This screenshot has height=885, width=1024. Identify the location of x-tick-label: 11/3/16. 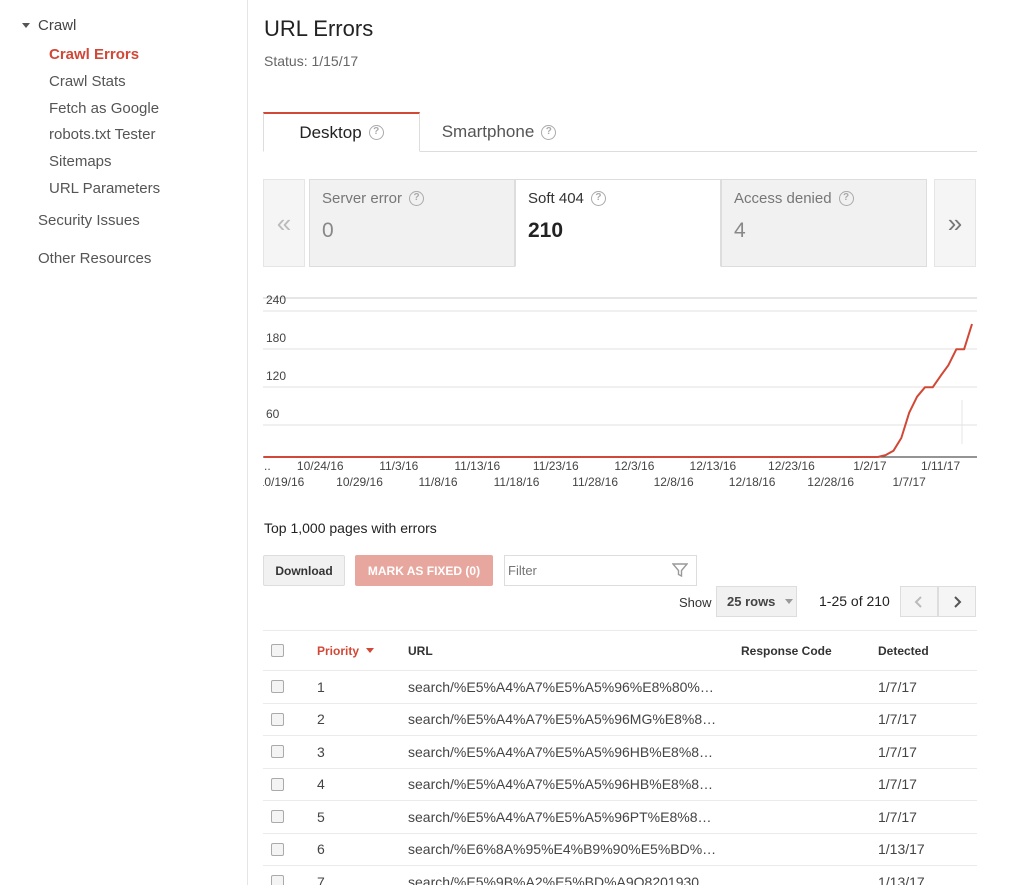
(398, 466).